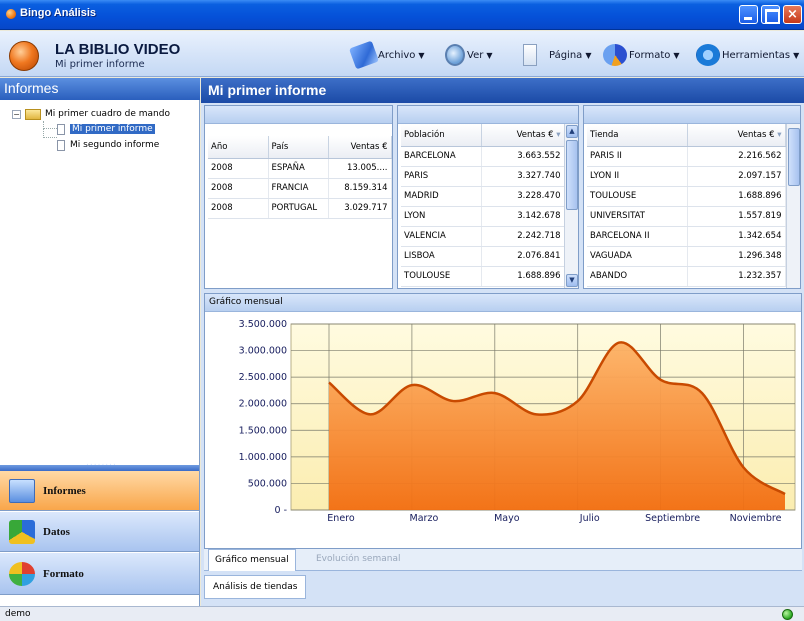  I want to click on table-row: 2008 PORTUGAL 3.029.717, so click(300, 208).